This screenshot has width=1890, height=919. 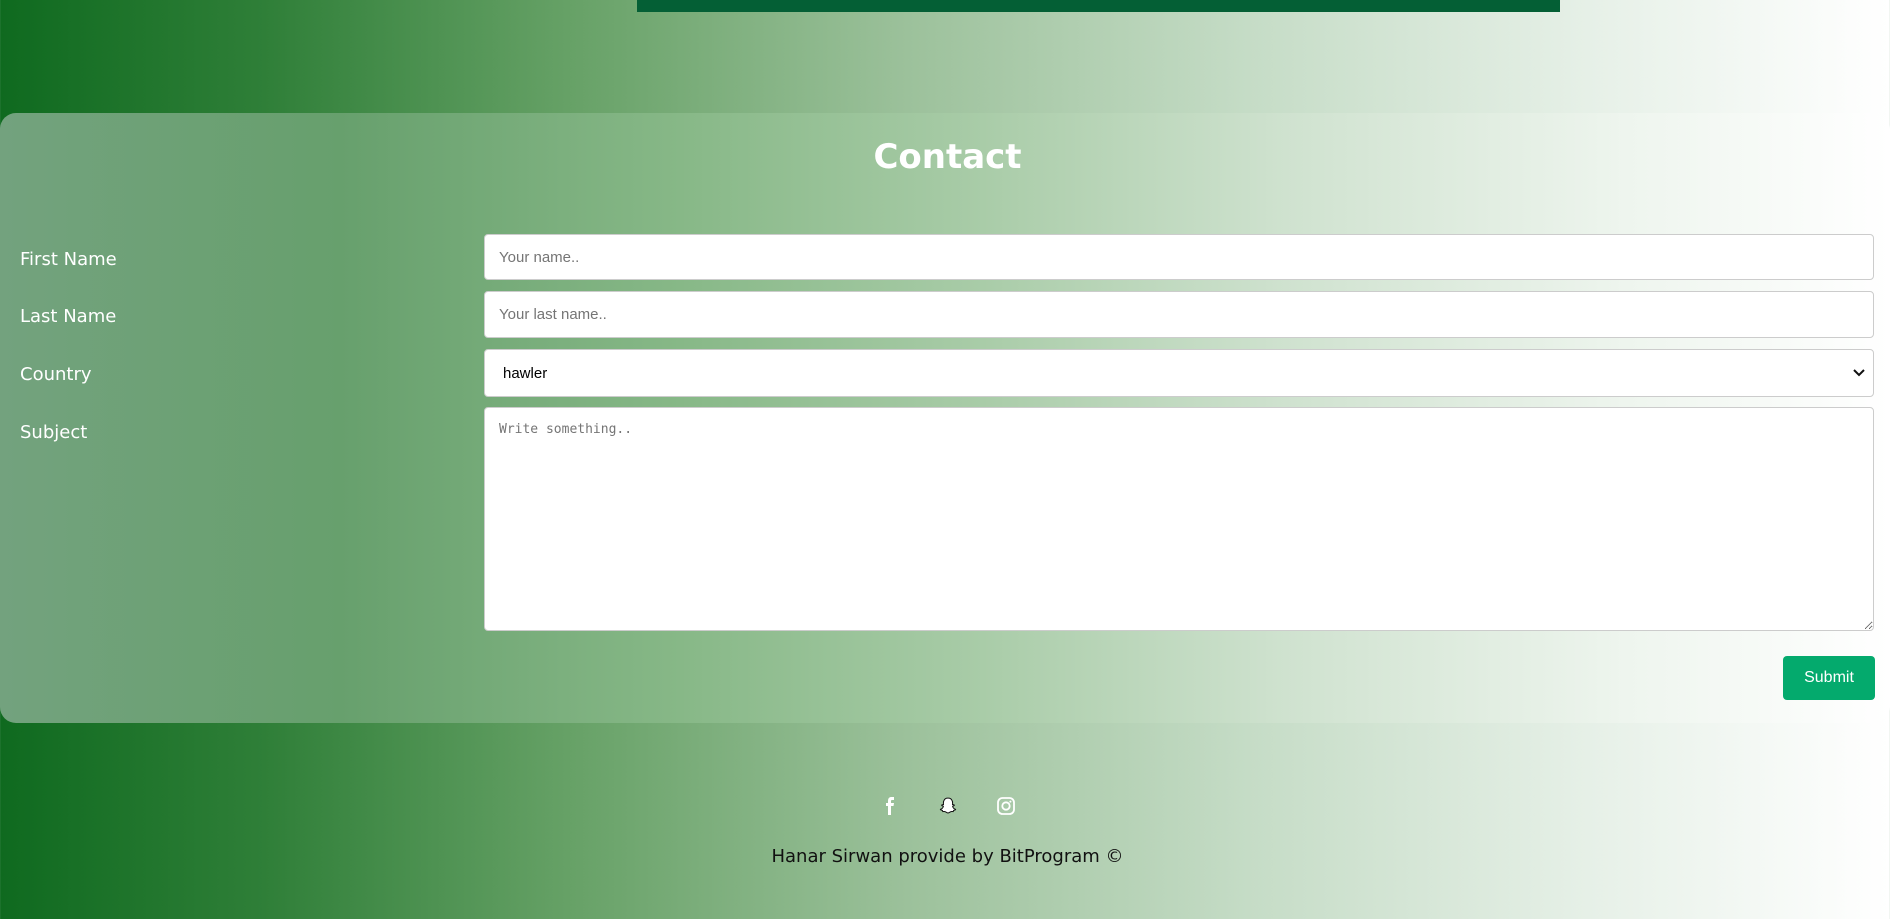 I want to click on instagram-icon, so click(x=1006, y=806).